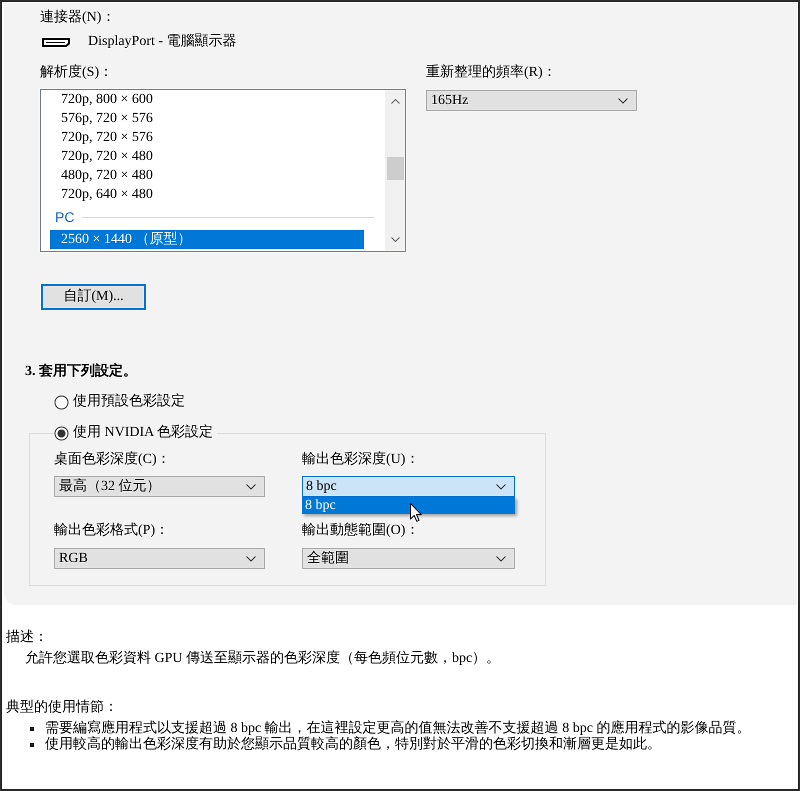 Image resolution: width=800 pixels, height=791 pixels. Describe the element at coordinates (361, 460) in the screenshot. I see `field-label: 輸出色彩深度(U)：` at that location.